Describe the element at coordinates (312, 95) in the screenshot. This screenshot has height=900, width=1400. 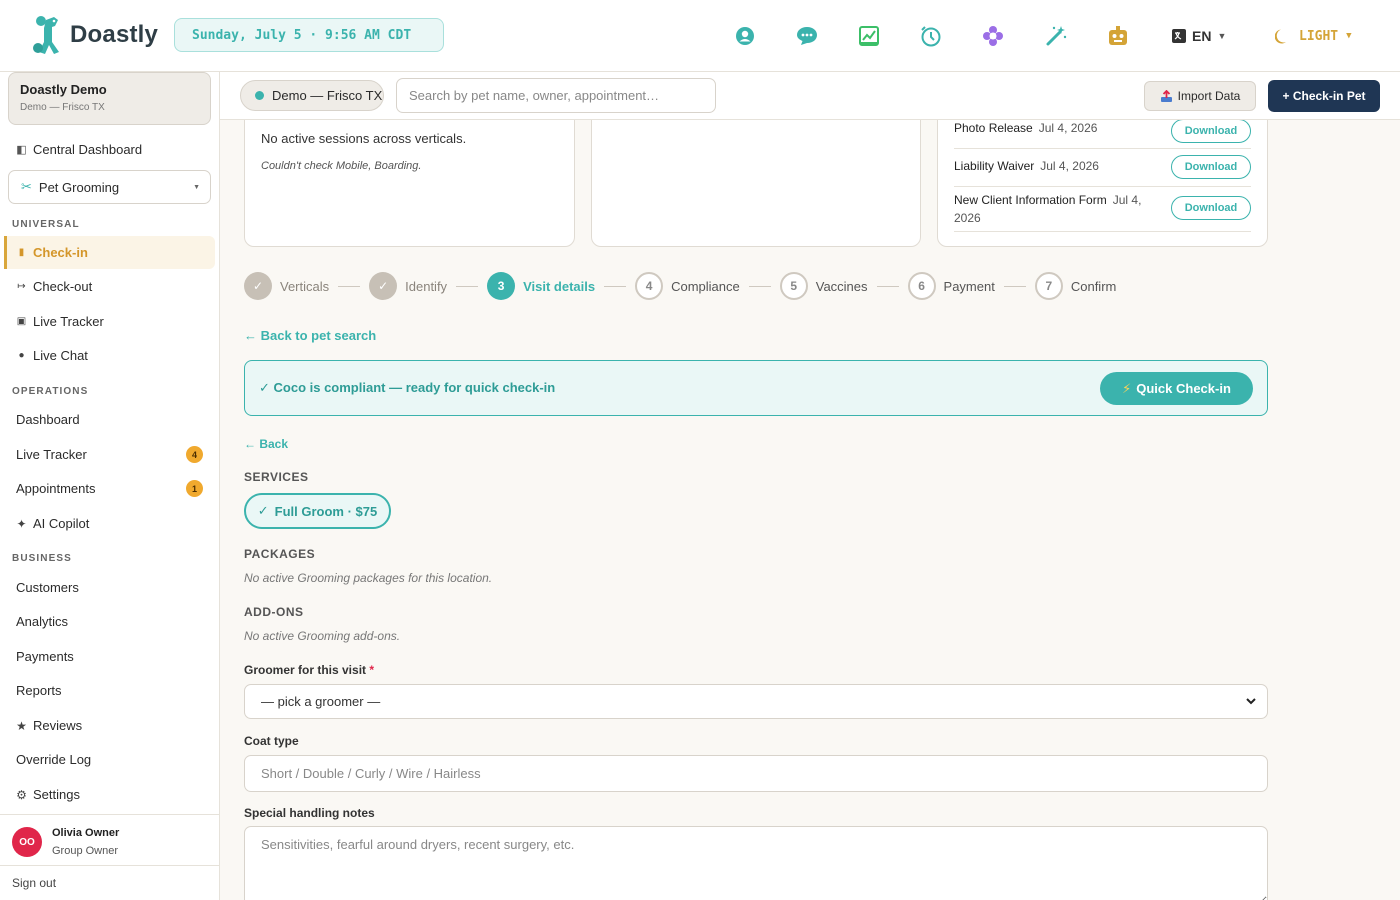
I see `location-pill: Demo — Frisco TX` at that location.